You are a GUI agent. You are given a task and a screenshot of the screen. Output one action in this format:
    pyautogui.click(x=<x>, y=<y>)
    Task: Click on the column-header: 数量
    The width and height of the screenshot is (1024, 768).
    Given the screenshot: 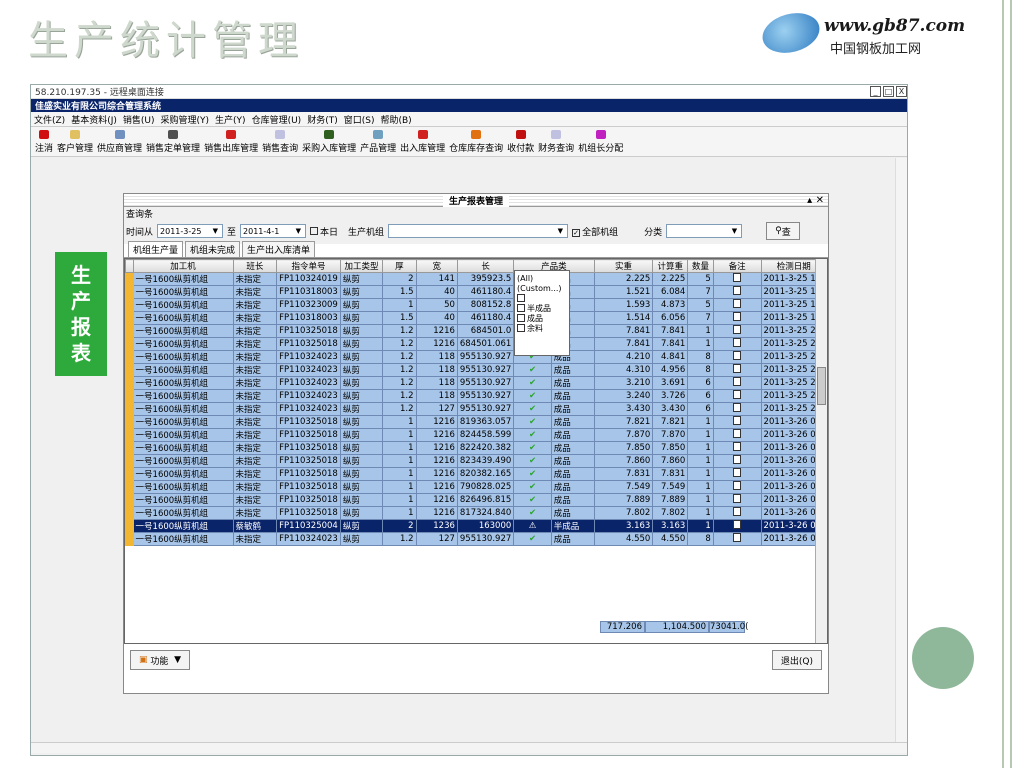 What is the action you would take?
    pyautogui.click(x=700, y=266)
    